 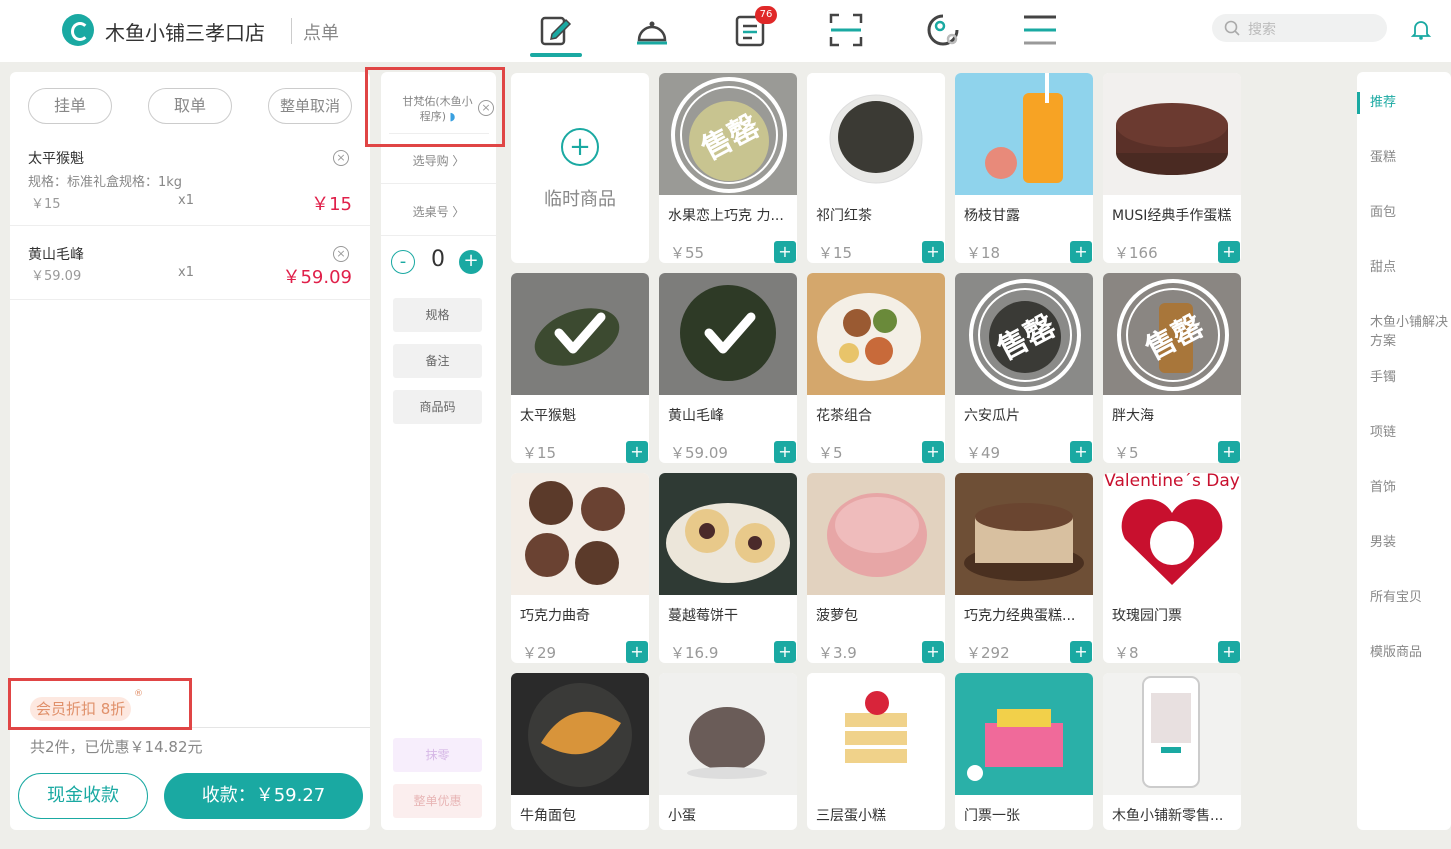 I want to click on order-icon, so click(x=556, y=30).